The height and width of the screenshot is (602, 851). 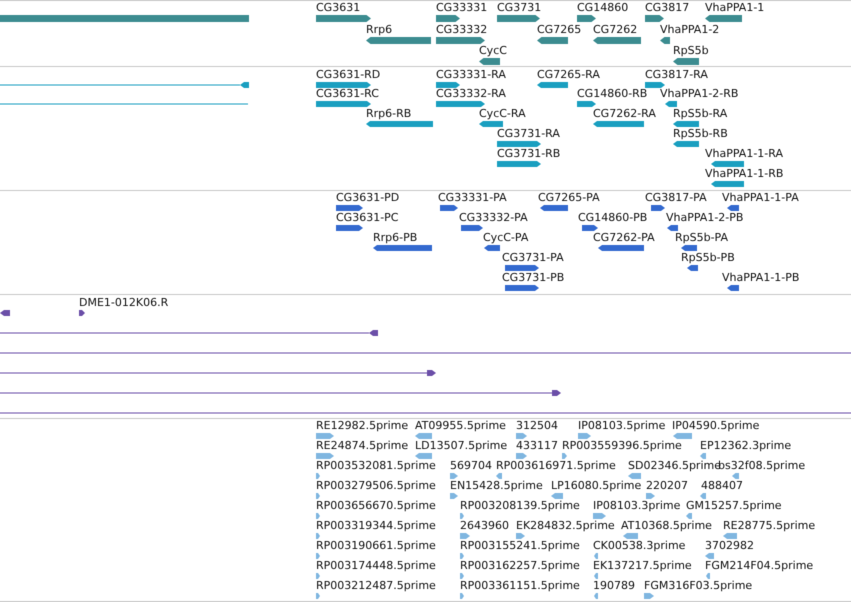 What do you see at coordinates (639, 546) in the screenshot?
I see `feature-label: CK00538.3prime` at bounding box center [639, 546].